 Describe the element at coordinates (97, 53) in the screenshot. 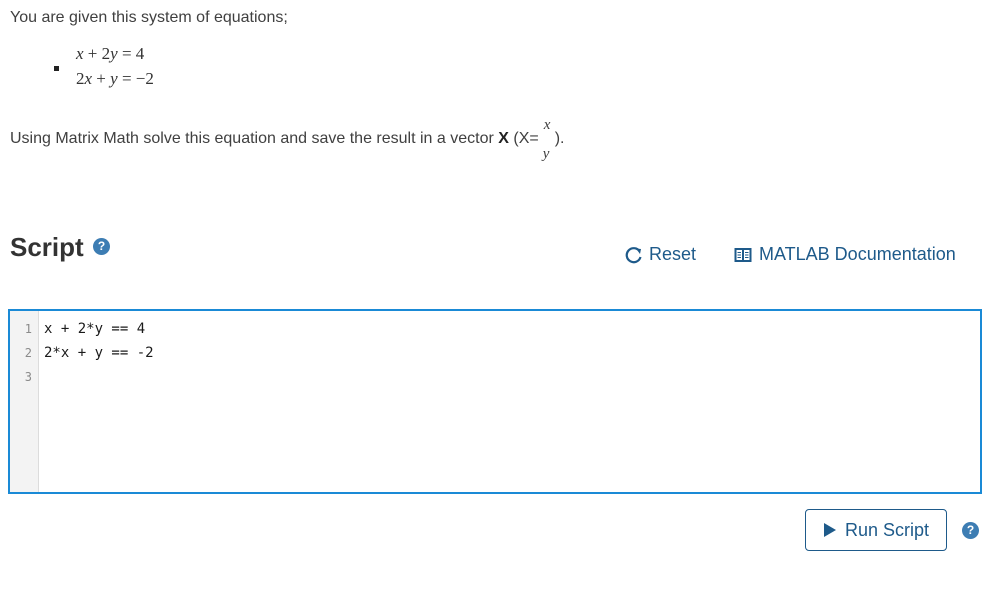

I see `equation-term: + 2` at that location.